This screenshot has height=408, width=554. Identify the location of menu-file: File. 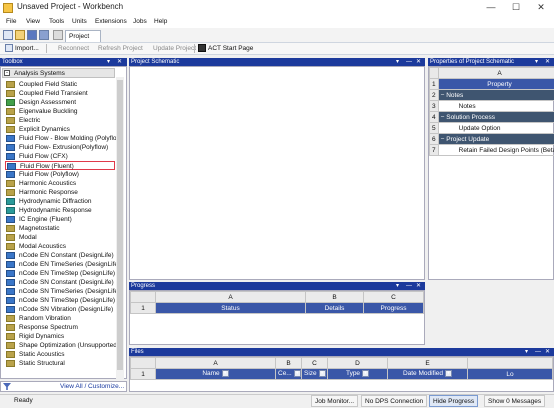
(11, 21).